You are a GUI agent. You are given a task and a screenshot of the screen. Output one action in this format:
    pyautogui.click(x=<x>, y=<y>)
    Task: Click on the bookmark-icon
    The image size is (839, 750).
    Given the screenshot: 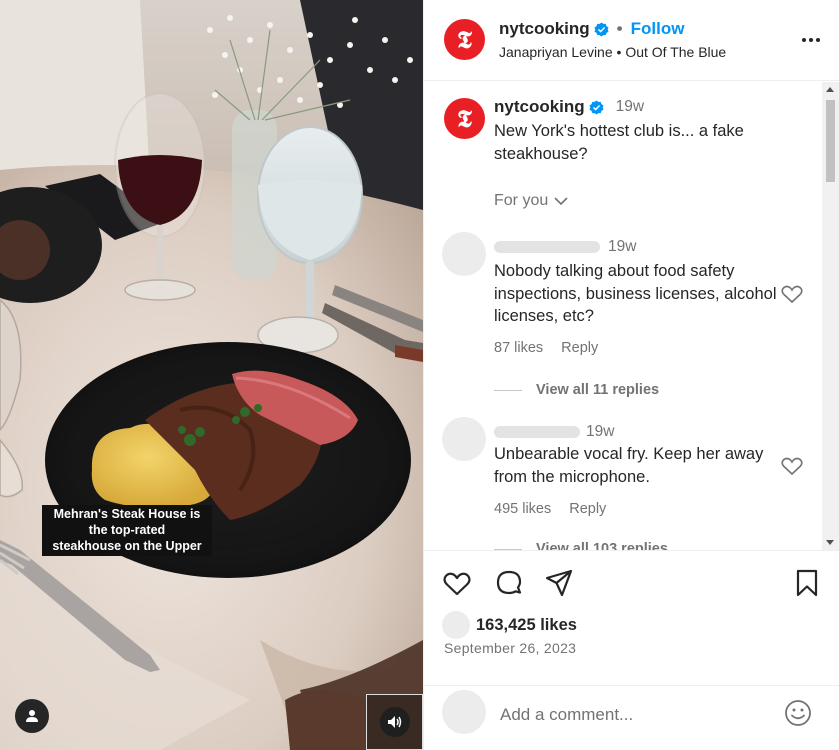 What is the action you would take?
    pyautogui.click(x=807, y=583)
    